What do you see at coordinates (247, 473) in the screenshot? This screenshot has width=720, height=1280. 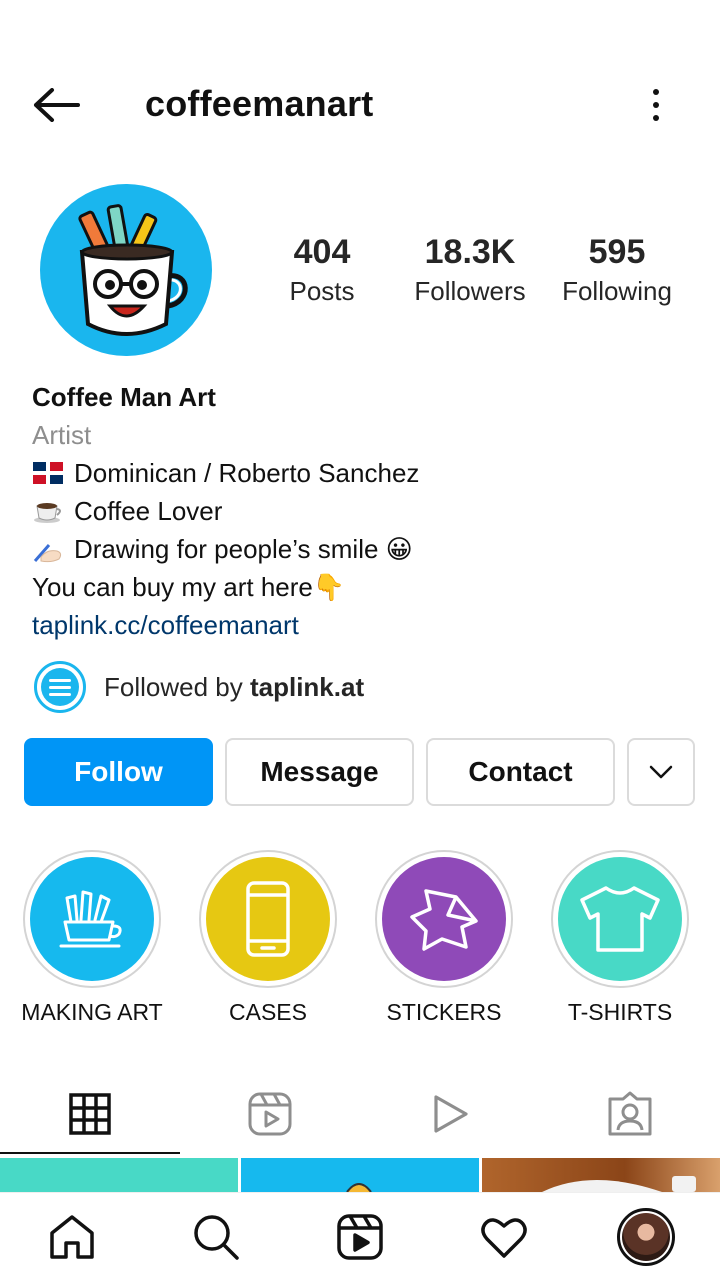 I see `bio-line-text: Dominican / Roberto Sanchez` at bounding box center [247, 473].